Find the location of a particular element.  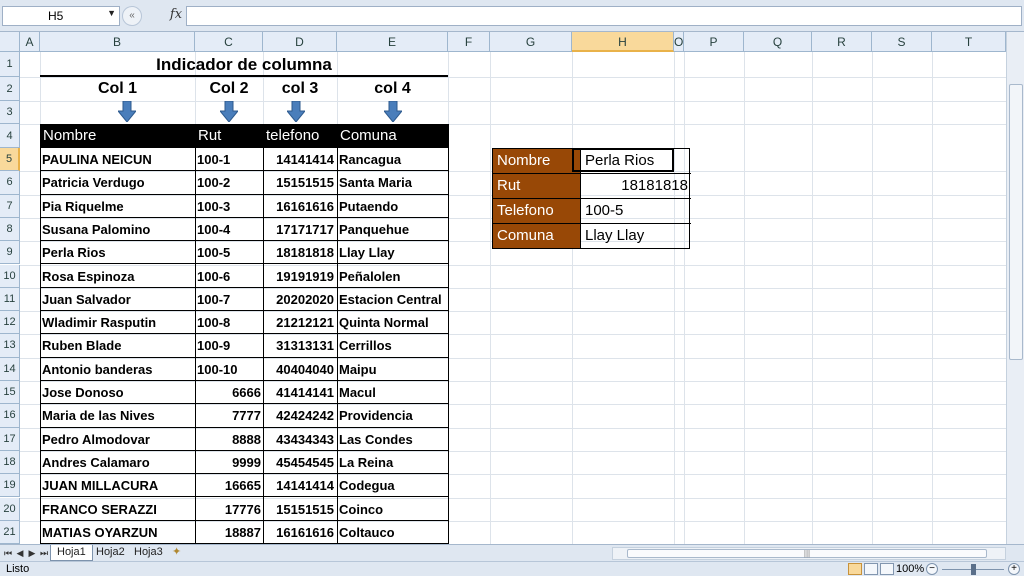

row-header: 3 is located at coordinates (10, 112).